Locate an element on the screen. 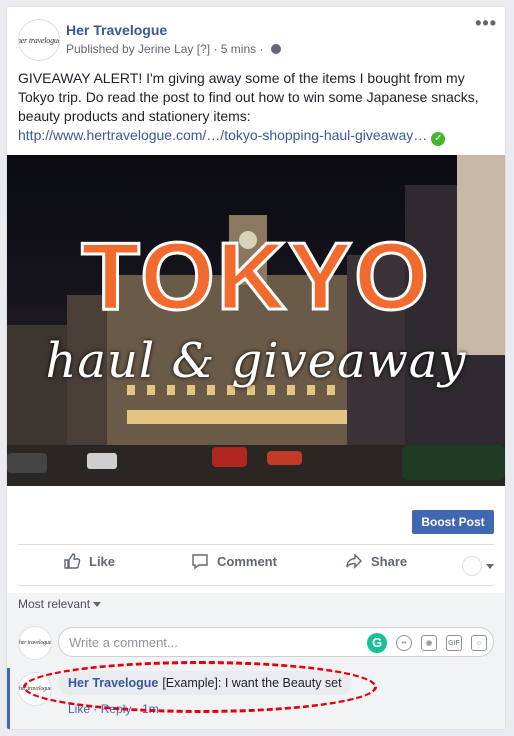 The image size is (514, 736). sticker-icon: ☺ is located at coordinates (479, 643).